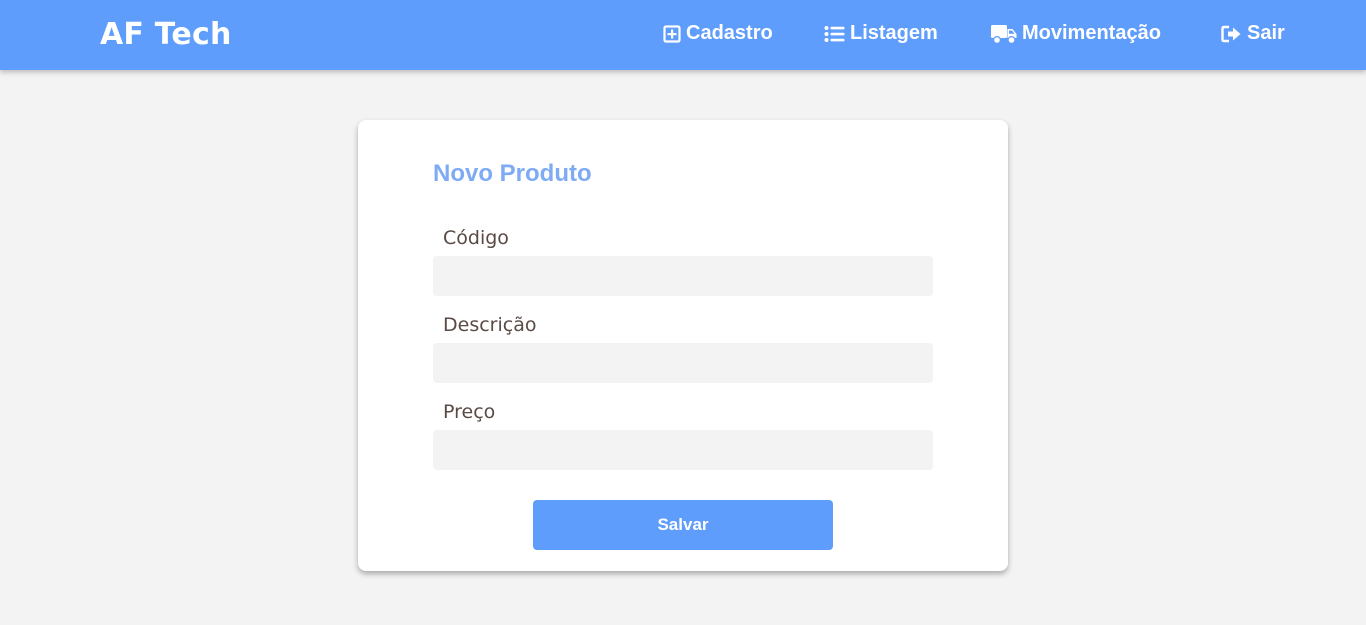 This screenshot has height=625, width=1366. I want to click on nav-item-cadastro: Cadastro, so click(718, 33).